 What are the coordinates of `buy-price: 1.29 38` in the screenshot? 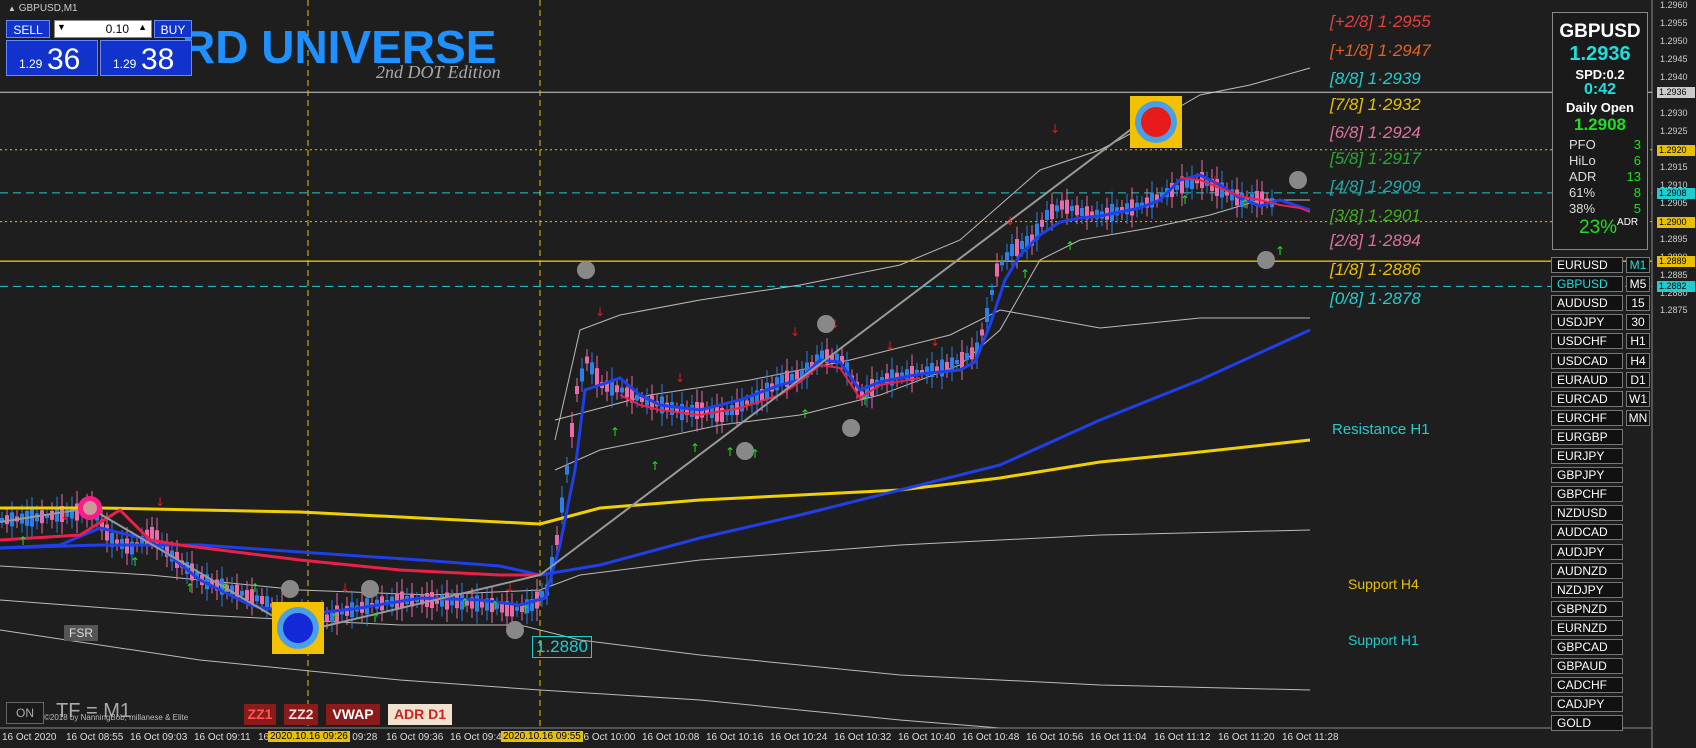 It's located at (146, 58).